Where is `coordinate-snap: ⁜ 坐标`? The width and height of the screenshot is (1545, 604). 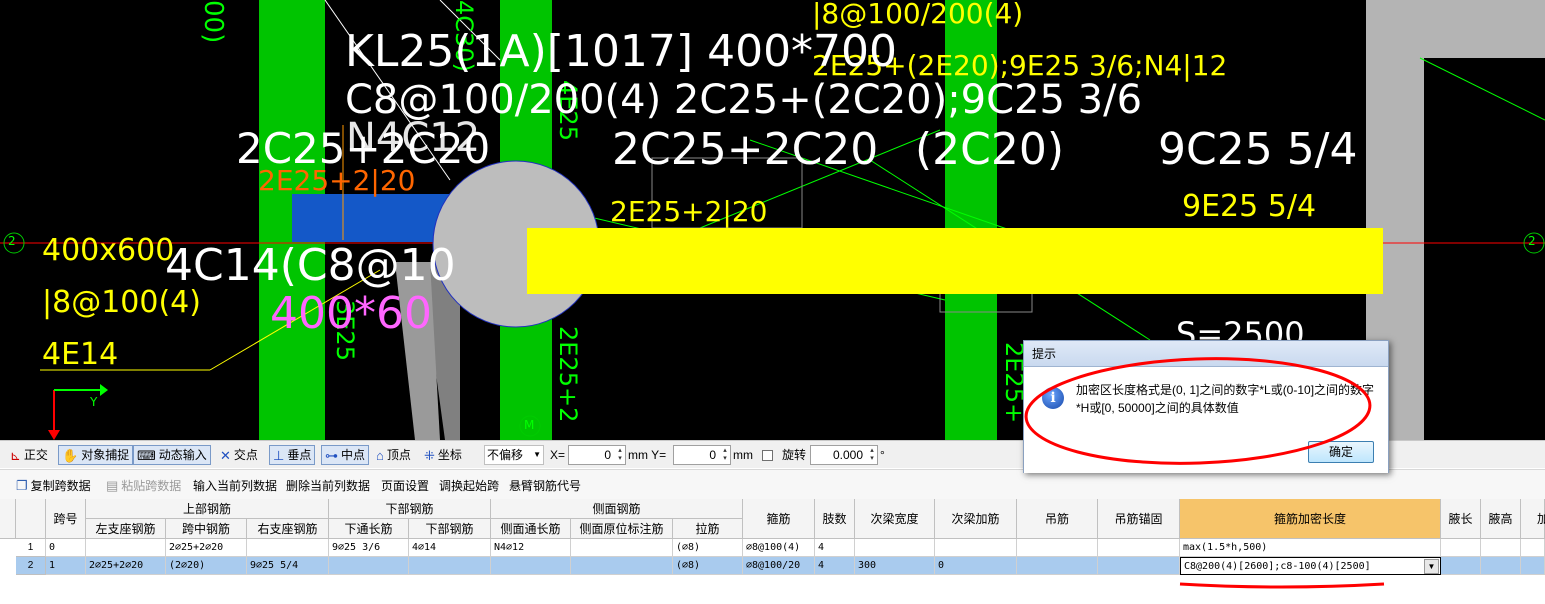
coordinate-snap: ⁜ 坐标 is located at coordinates (443, 455).